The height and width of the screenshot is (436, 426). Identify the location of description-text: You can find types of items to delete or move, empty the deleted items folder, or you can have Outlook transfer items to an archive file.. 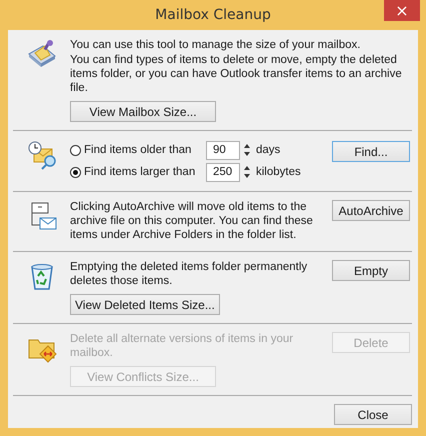
(236, 74).